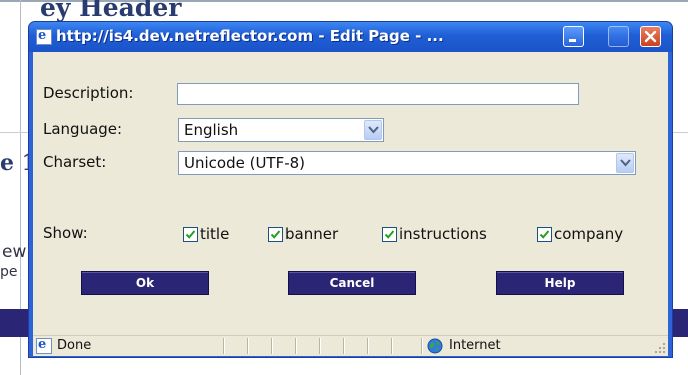  Describe the element at coordinates (660, 348) in the screenshot. I see `resize-grip-icon` at that location.